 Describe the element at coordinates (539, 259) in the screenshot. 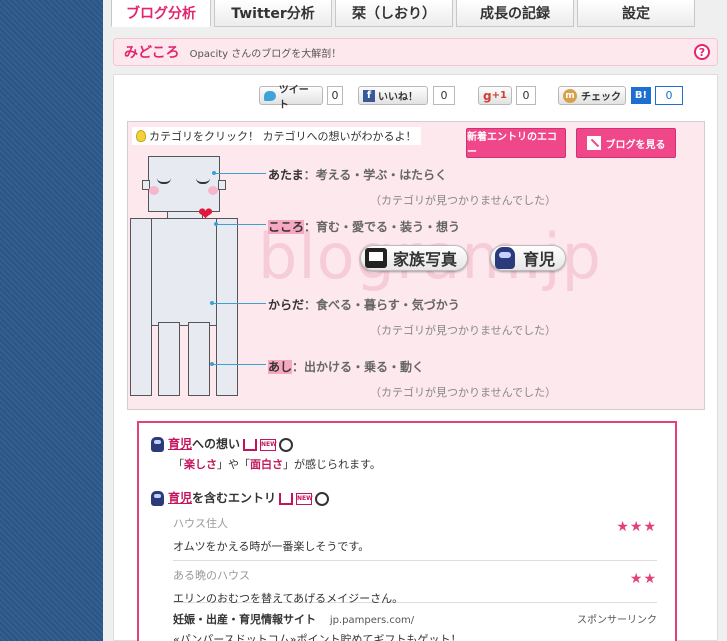

I see `tag-childcare-label: 育児` at that location.